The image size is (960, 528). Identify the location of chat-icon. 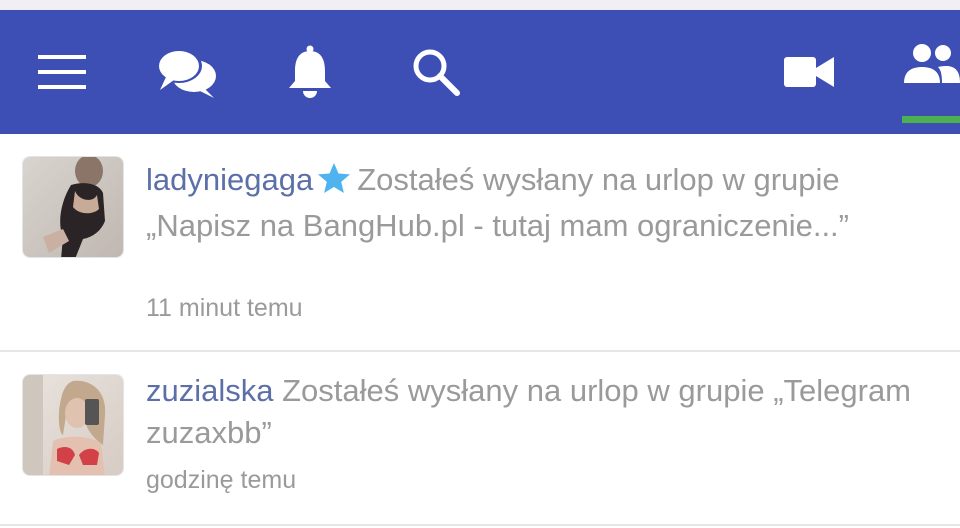
(186, 72).